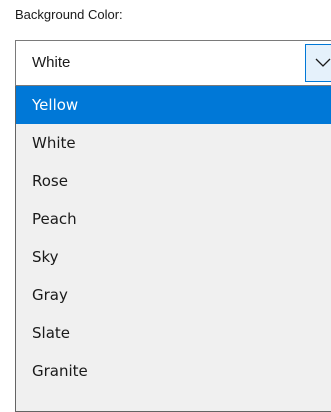  Describe the element at coordinates (173, 63) in the screenshot. I see `background-color-select: White` at that location.